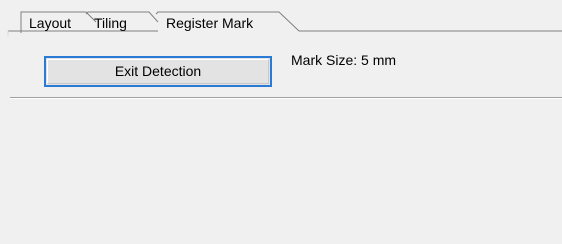  I want to click on panel-divider, so click(286, 98).